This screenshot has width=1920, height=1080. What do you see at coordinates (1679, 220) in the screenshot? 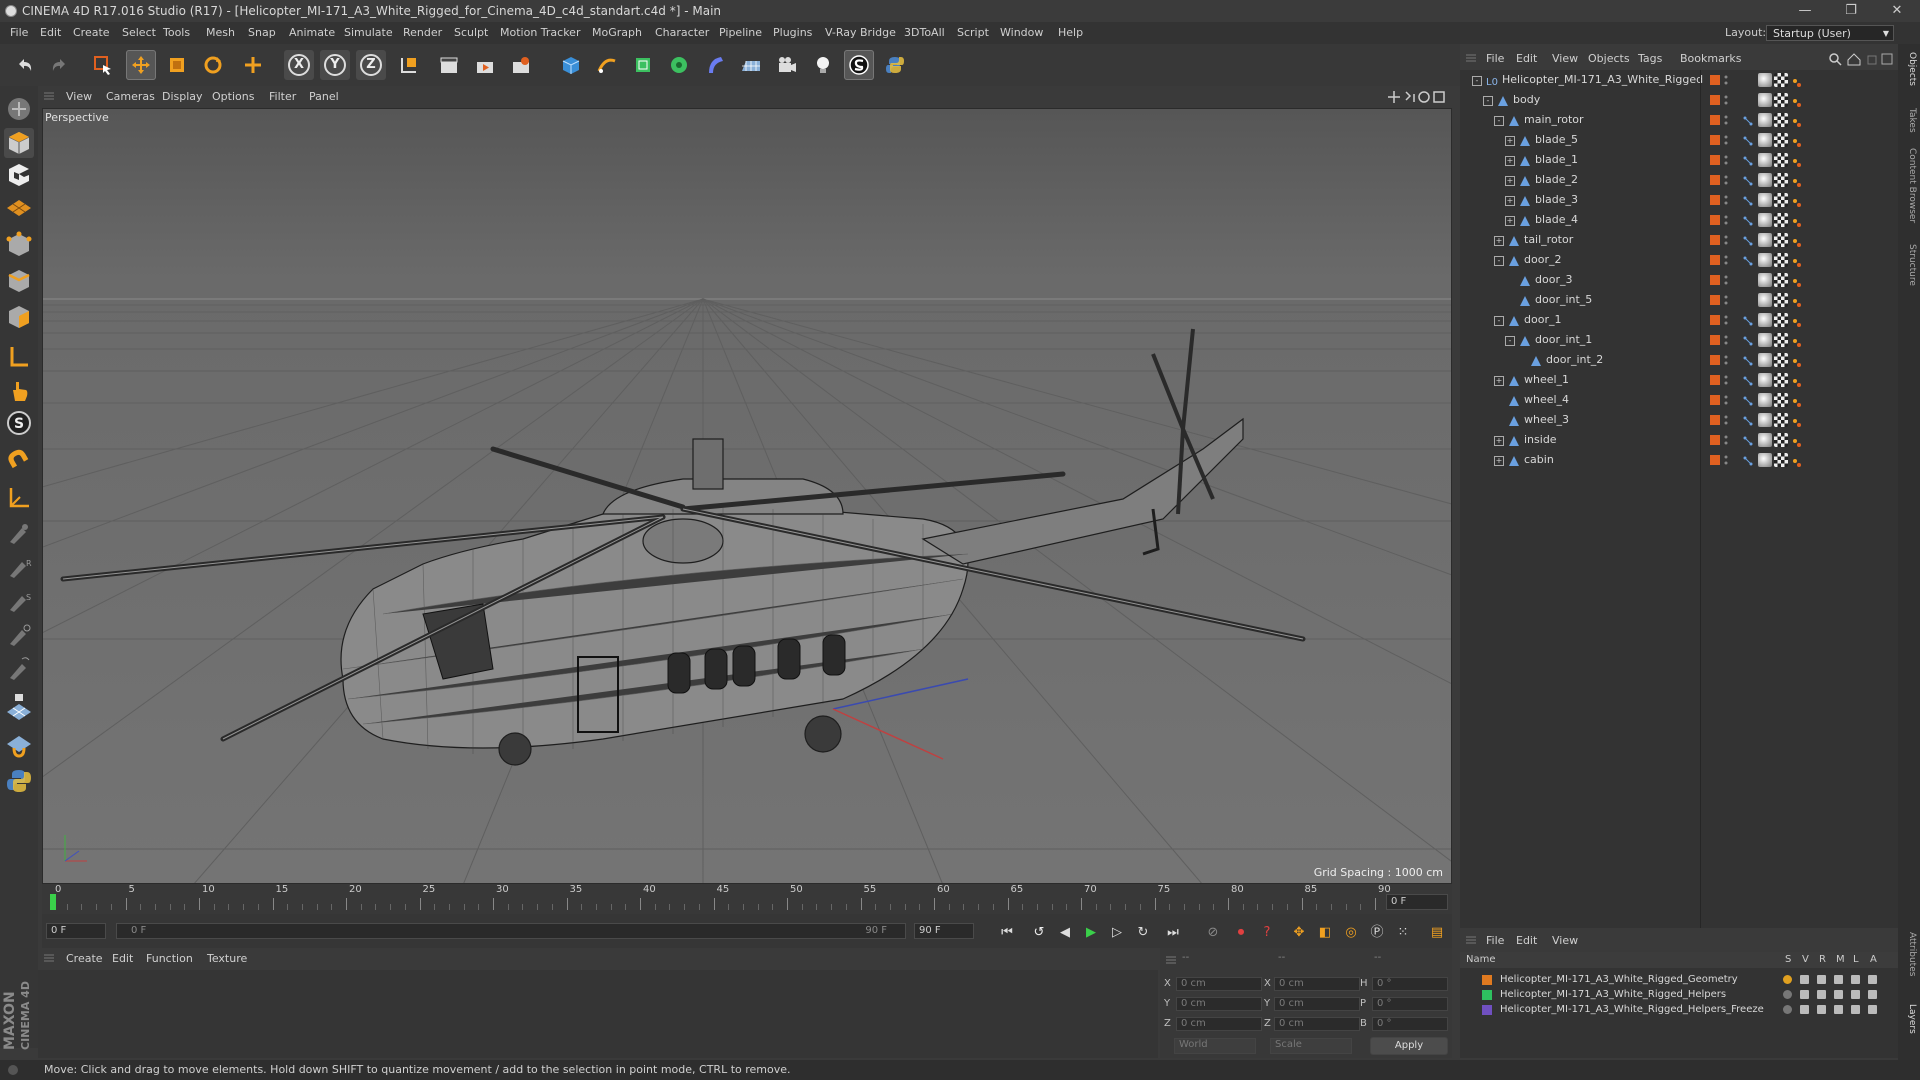
I see `object-row: + blade_4` at bounding box center [1679, 220].